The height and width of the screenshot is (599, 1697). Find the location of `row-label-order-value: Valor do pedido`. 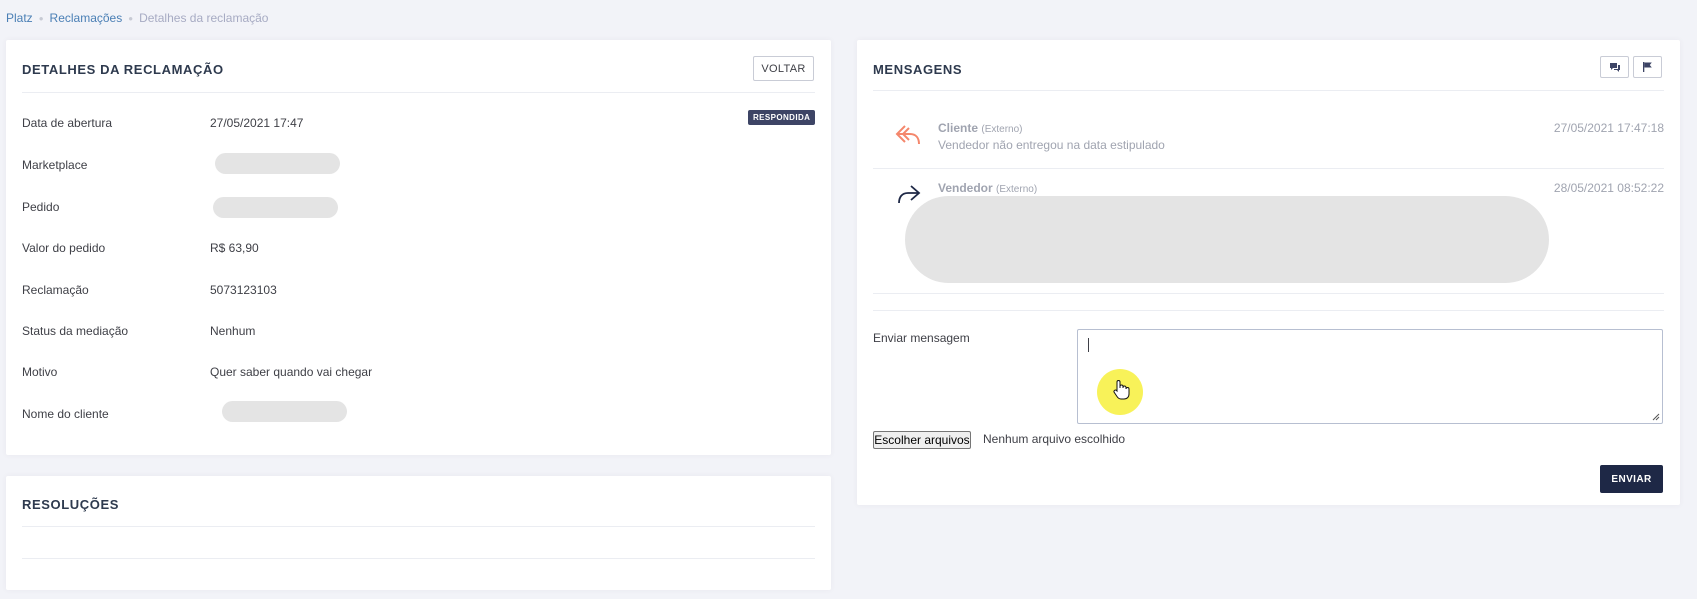

row-label-order-value: Valor do pedido is located at coordinates (64, 248).